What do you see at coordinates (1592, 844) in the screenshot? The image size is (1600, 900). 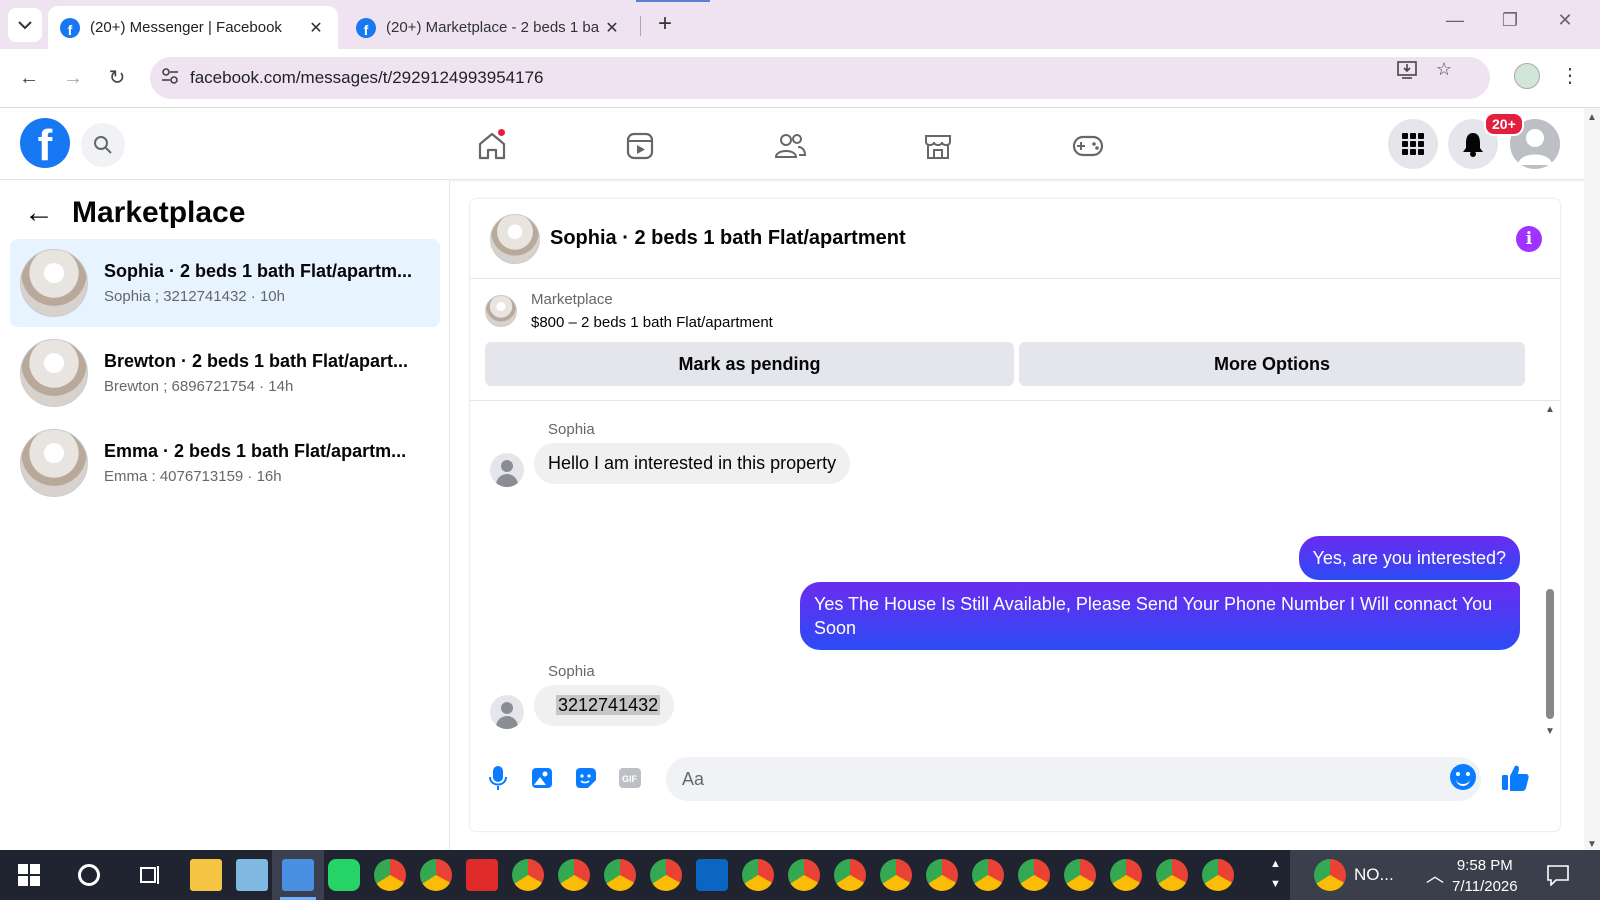 I see `page-scroll-down-icon: ▼` at bounding box center [1592, 844].